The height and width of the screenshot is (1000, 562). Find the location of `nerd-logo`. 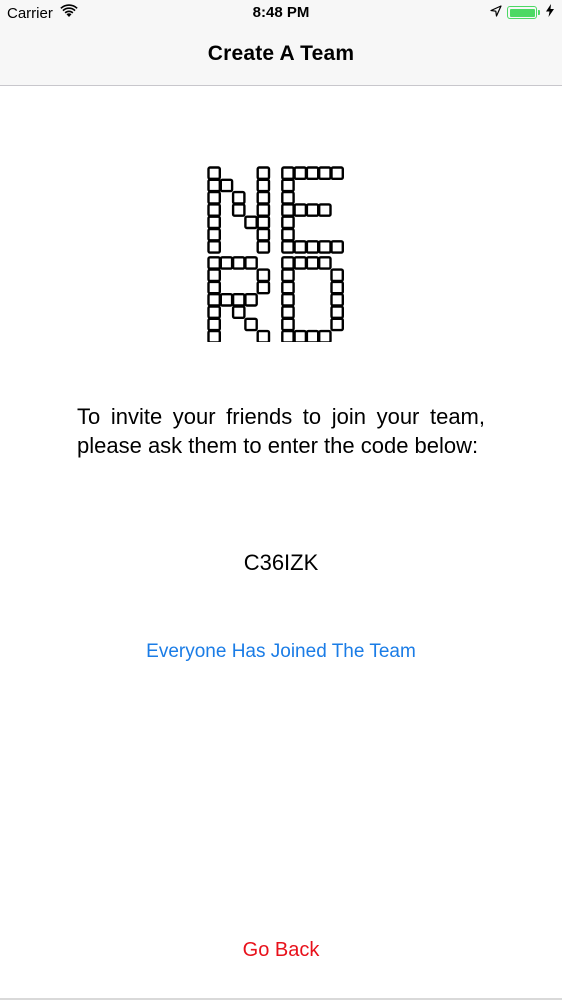

nerd-logo is located at coordinates (281, 255).